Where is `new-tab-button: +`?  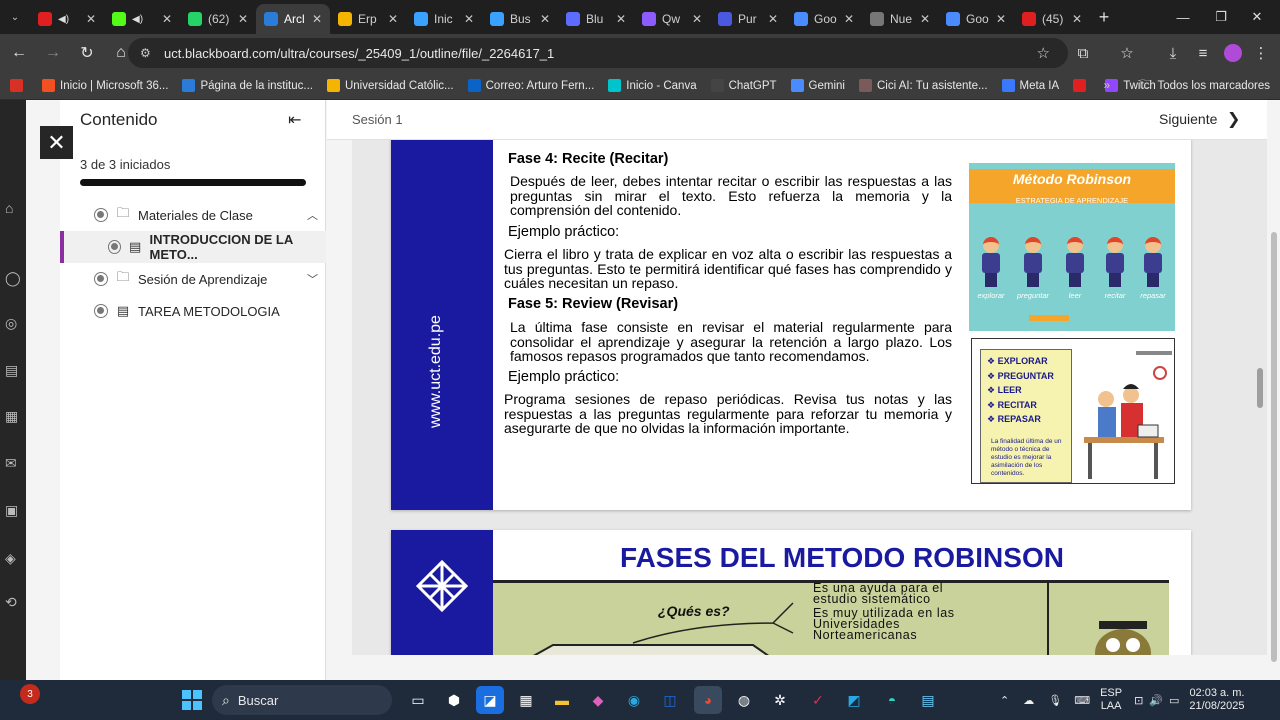 new-tab-button: + is located at coordinates (1104, 17).